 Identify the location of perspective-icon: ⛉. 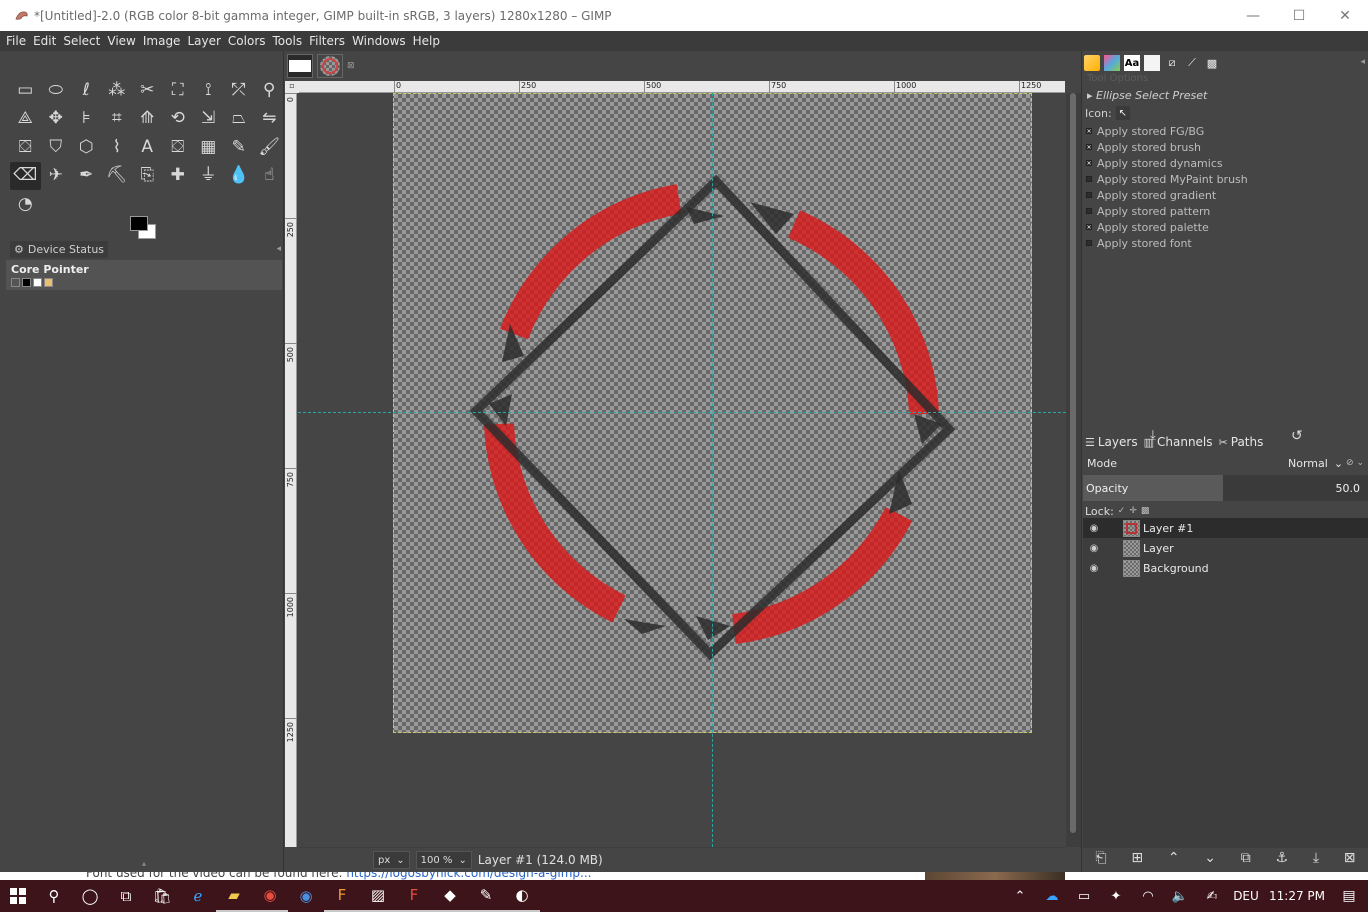
(56, 147).